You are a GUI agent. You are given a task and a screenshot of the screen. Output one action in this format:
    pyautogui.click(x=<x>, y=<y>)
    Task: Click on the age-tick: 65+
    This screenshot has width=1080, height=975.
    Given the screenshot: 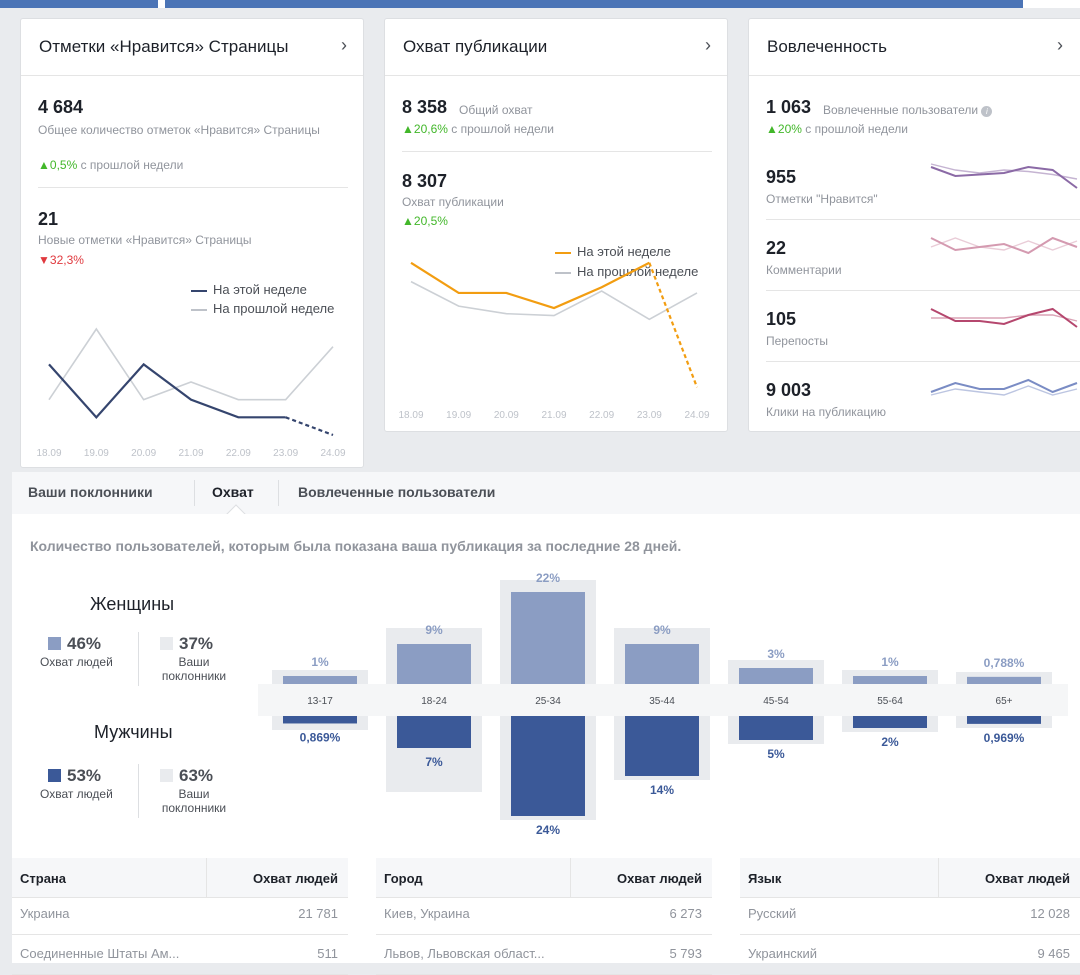 What is the action you would take?
    pyautogui.click(x=1004, y=701)
    